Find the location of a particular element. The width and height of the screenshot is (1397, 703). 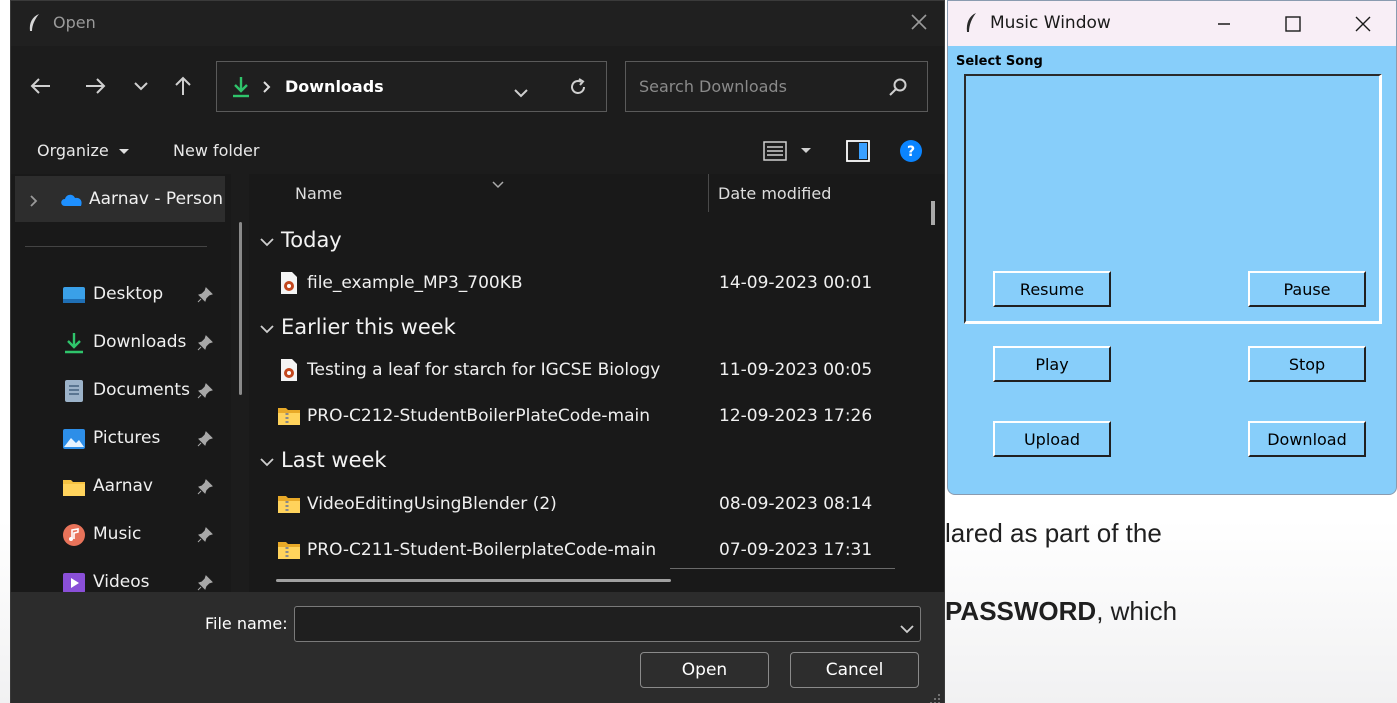

help-icon: ? is located at coordinates (911, 153).